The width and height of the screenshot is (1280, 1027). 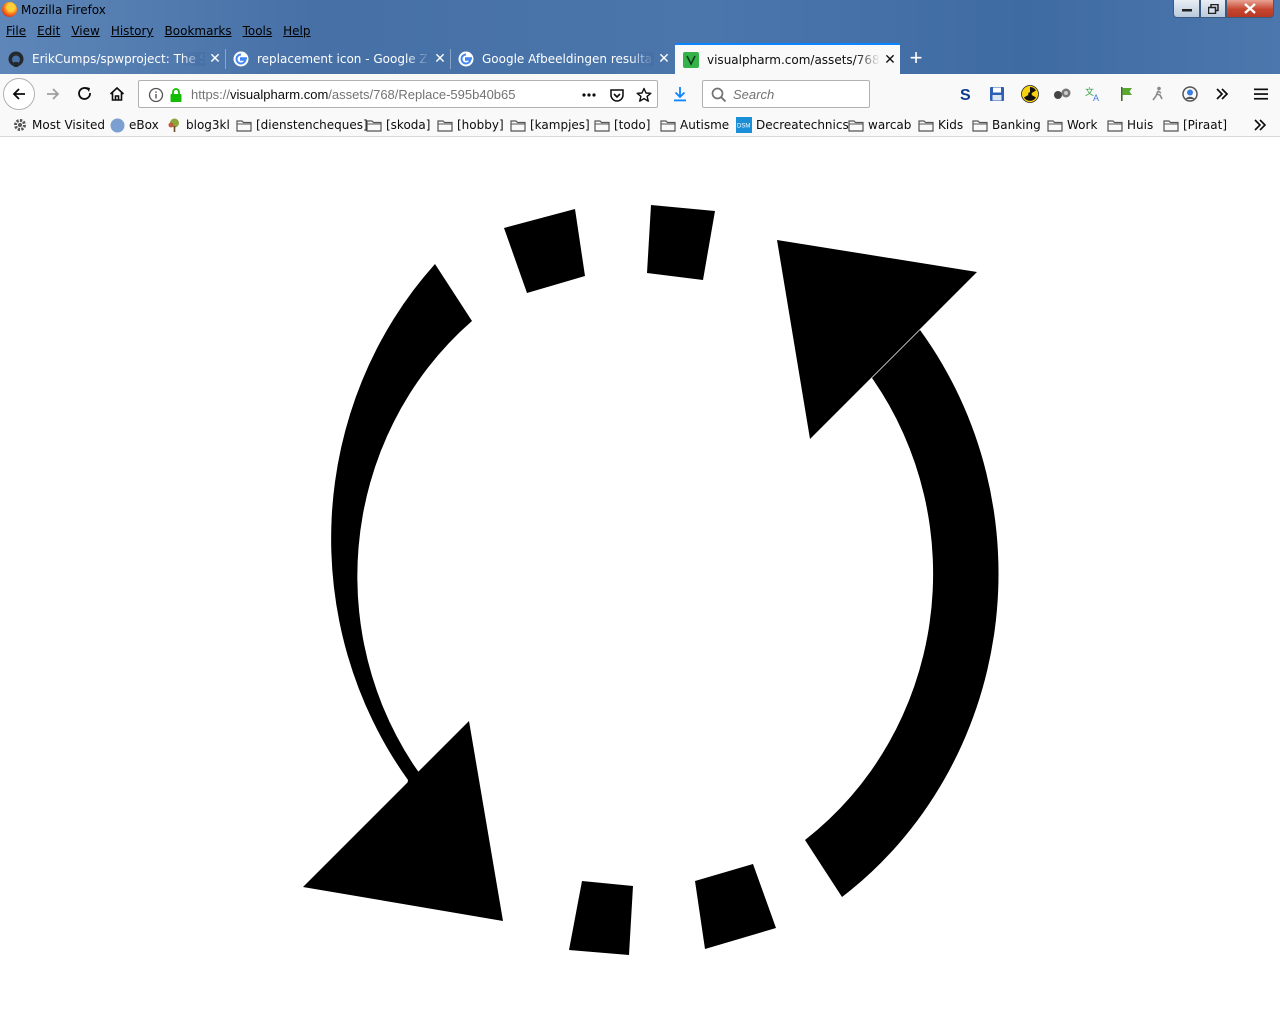 What do you see at coordinates (15, 31) in the screenshot?
I see `menu-file: File` at bounding box center [15, 31].